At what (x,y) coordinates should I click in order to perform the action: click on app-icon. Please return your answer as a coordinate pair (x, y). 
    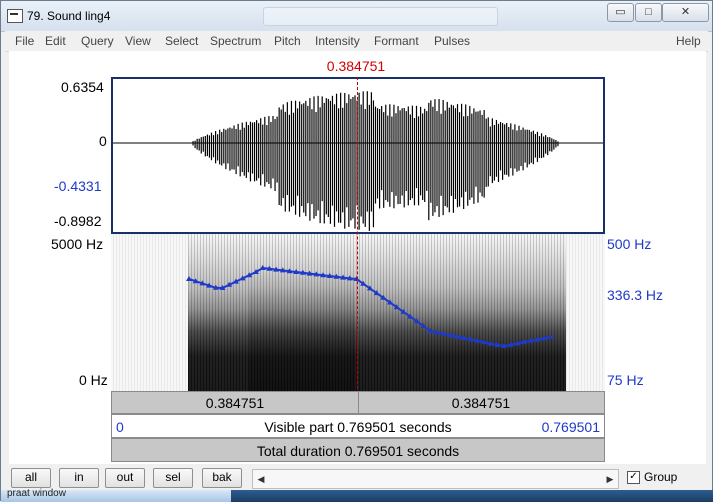
    Looking at the image, I should click on (15, 16).